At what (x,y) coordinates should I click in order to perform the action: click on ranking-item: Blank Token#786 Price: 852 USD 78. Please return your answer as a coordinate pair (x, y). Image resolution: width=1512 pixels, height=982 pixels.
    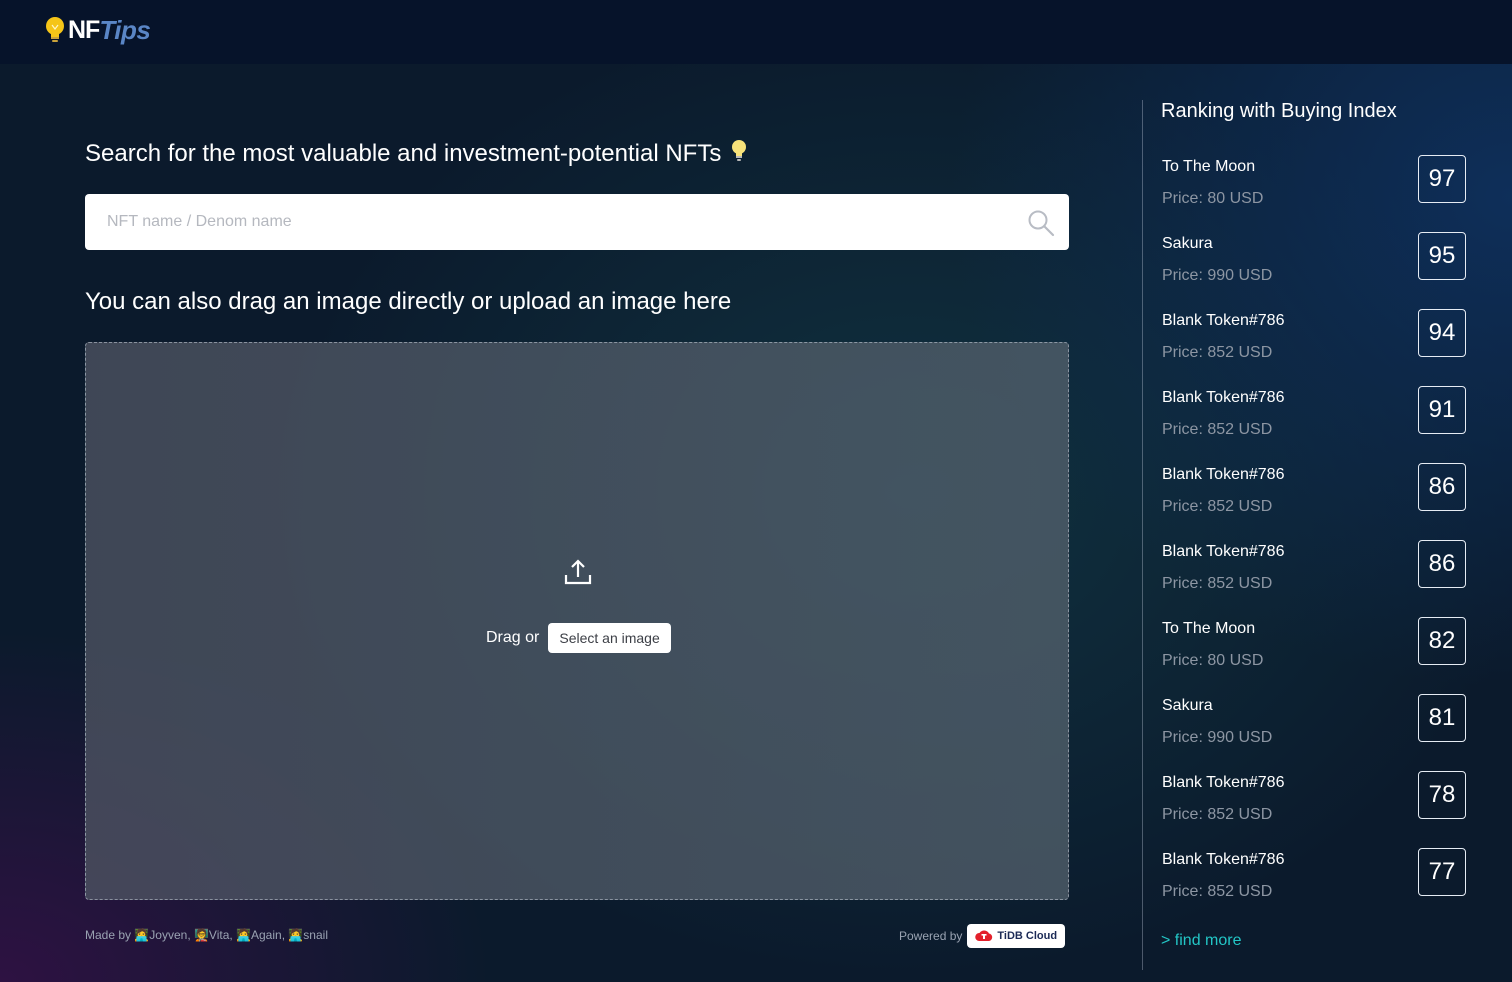
    Looking at the image, I should click on (1316, 809).